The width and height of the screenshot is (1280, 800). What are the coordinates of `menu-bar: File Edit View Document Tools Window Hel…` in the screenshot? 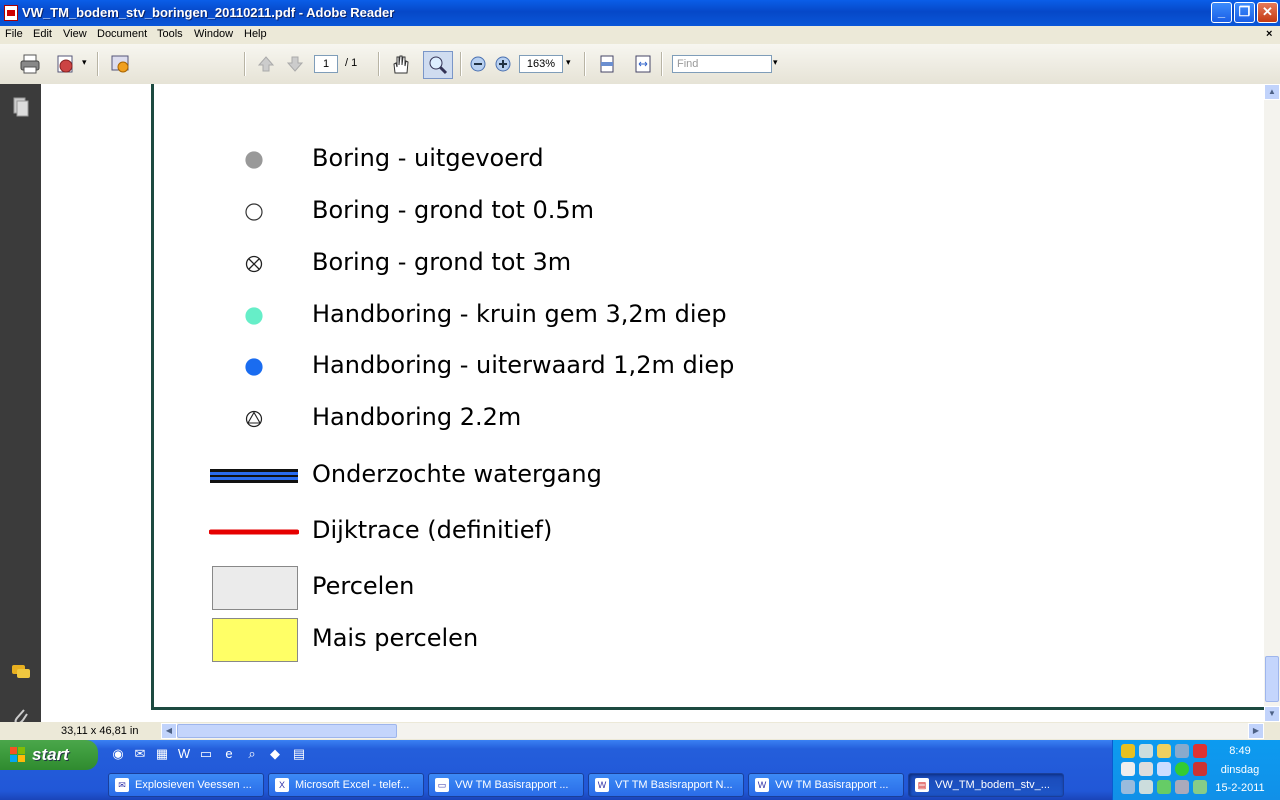 It's located at (640, 35).